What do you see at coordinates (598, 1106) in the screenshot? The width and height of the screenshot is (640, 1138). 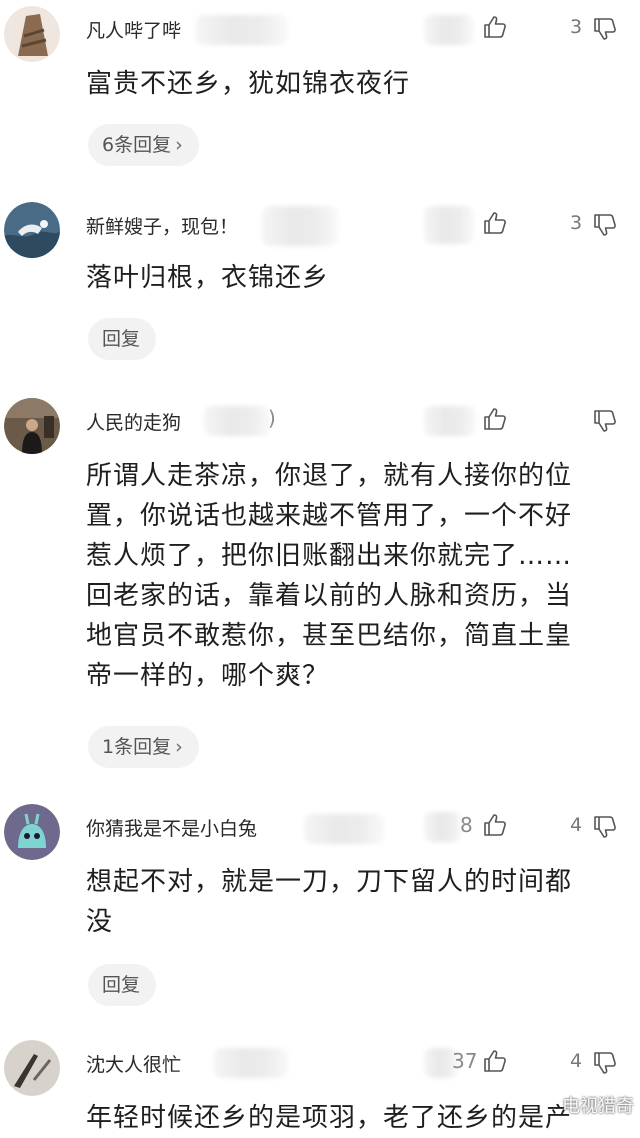 I see `watermark: 电视猎奇` at bounding box center [598, 1106].